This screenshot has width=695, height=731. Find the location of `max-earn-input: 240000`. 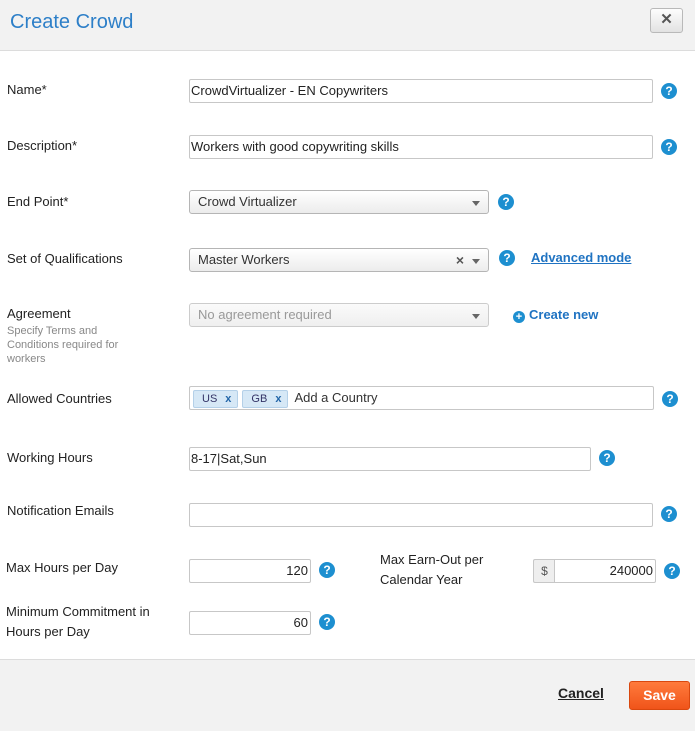

max-earn-input: 240000 is located at coordinates (605, 571).